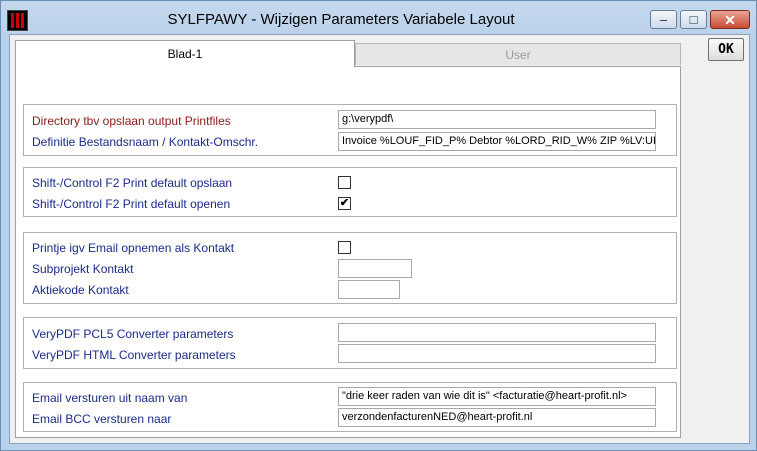 The height and width of the screenshot is (451, 757). Describe the element at coordinates (375, 268) in the screenshot. I see `subproject-input` at that location.